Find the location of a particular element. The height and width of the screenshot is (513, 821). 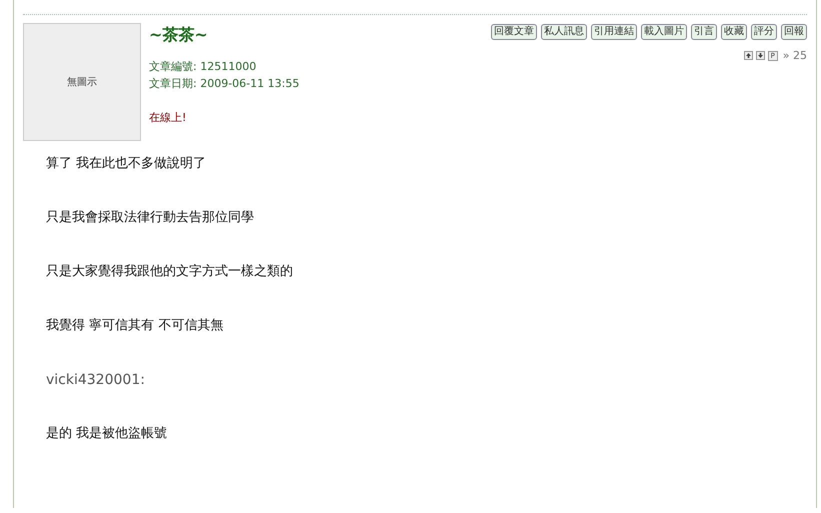

post-action-button: 回覆文章 is located at coordinates (514, 32).